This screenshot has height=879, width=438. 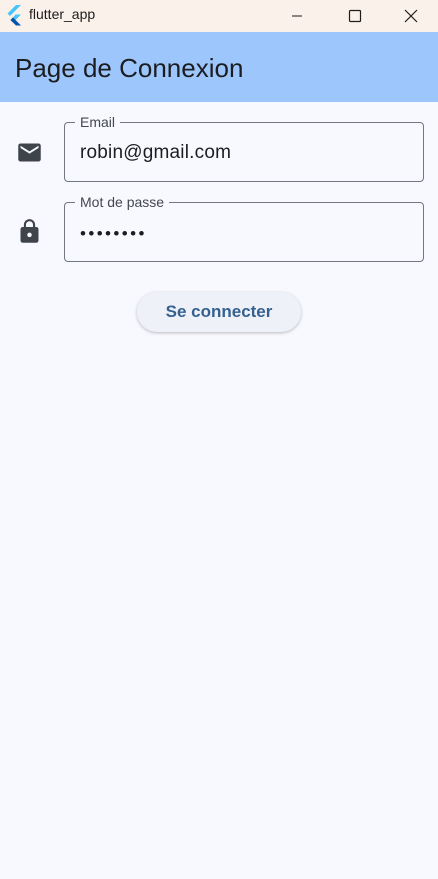 What do you see at coordinates (29, 152) in the screenshot?
I see `mail-icon` at bounding box center [29, 152].